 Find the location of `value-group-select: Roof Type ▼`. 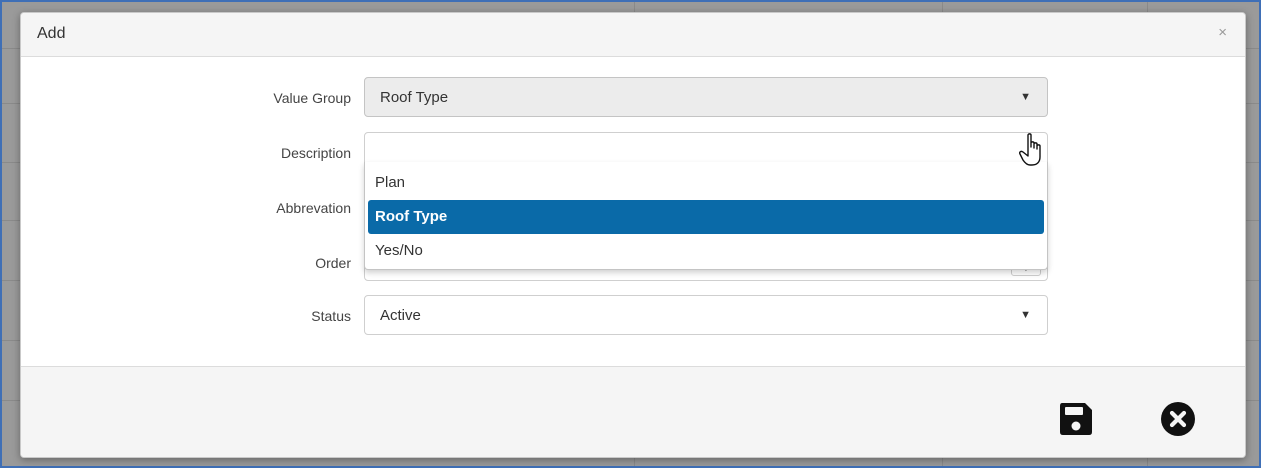

value-group-select: Roof Type ▼ is located at coordinates (706, 97).